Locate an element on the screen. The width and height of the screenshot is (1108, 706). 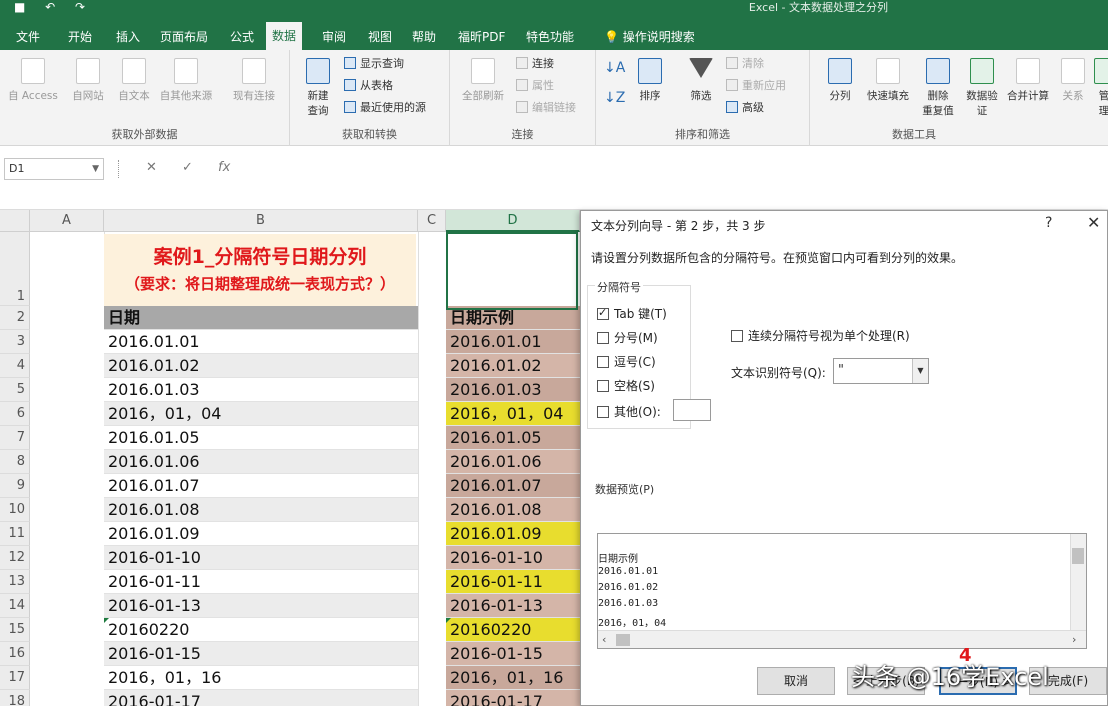
other-checkbox: 其他(O): is located at coordinates (629, 411).